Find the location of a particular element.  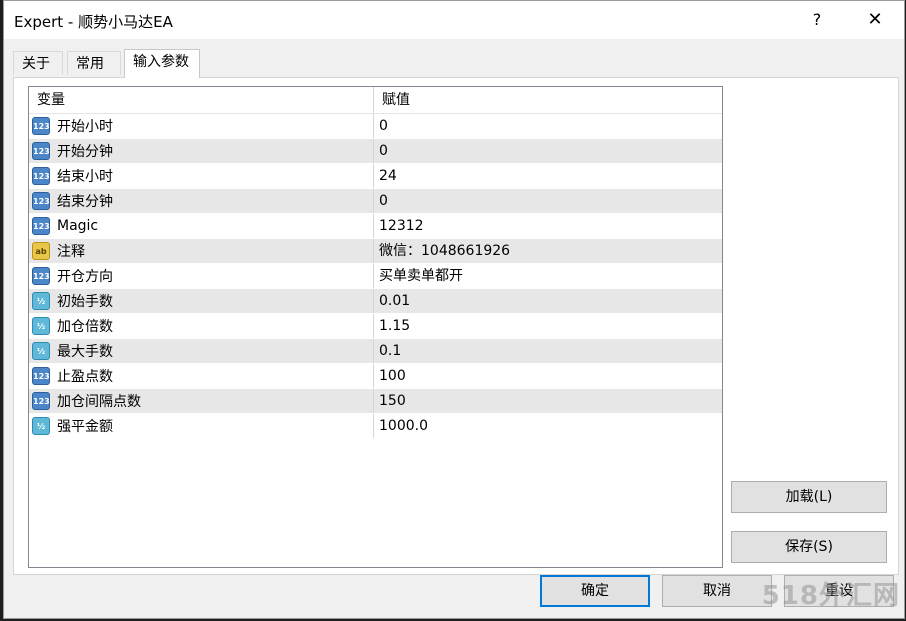

parameter-name: 强平金额 is located at coordinates (85, 427).